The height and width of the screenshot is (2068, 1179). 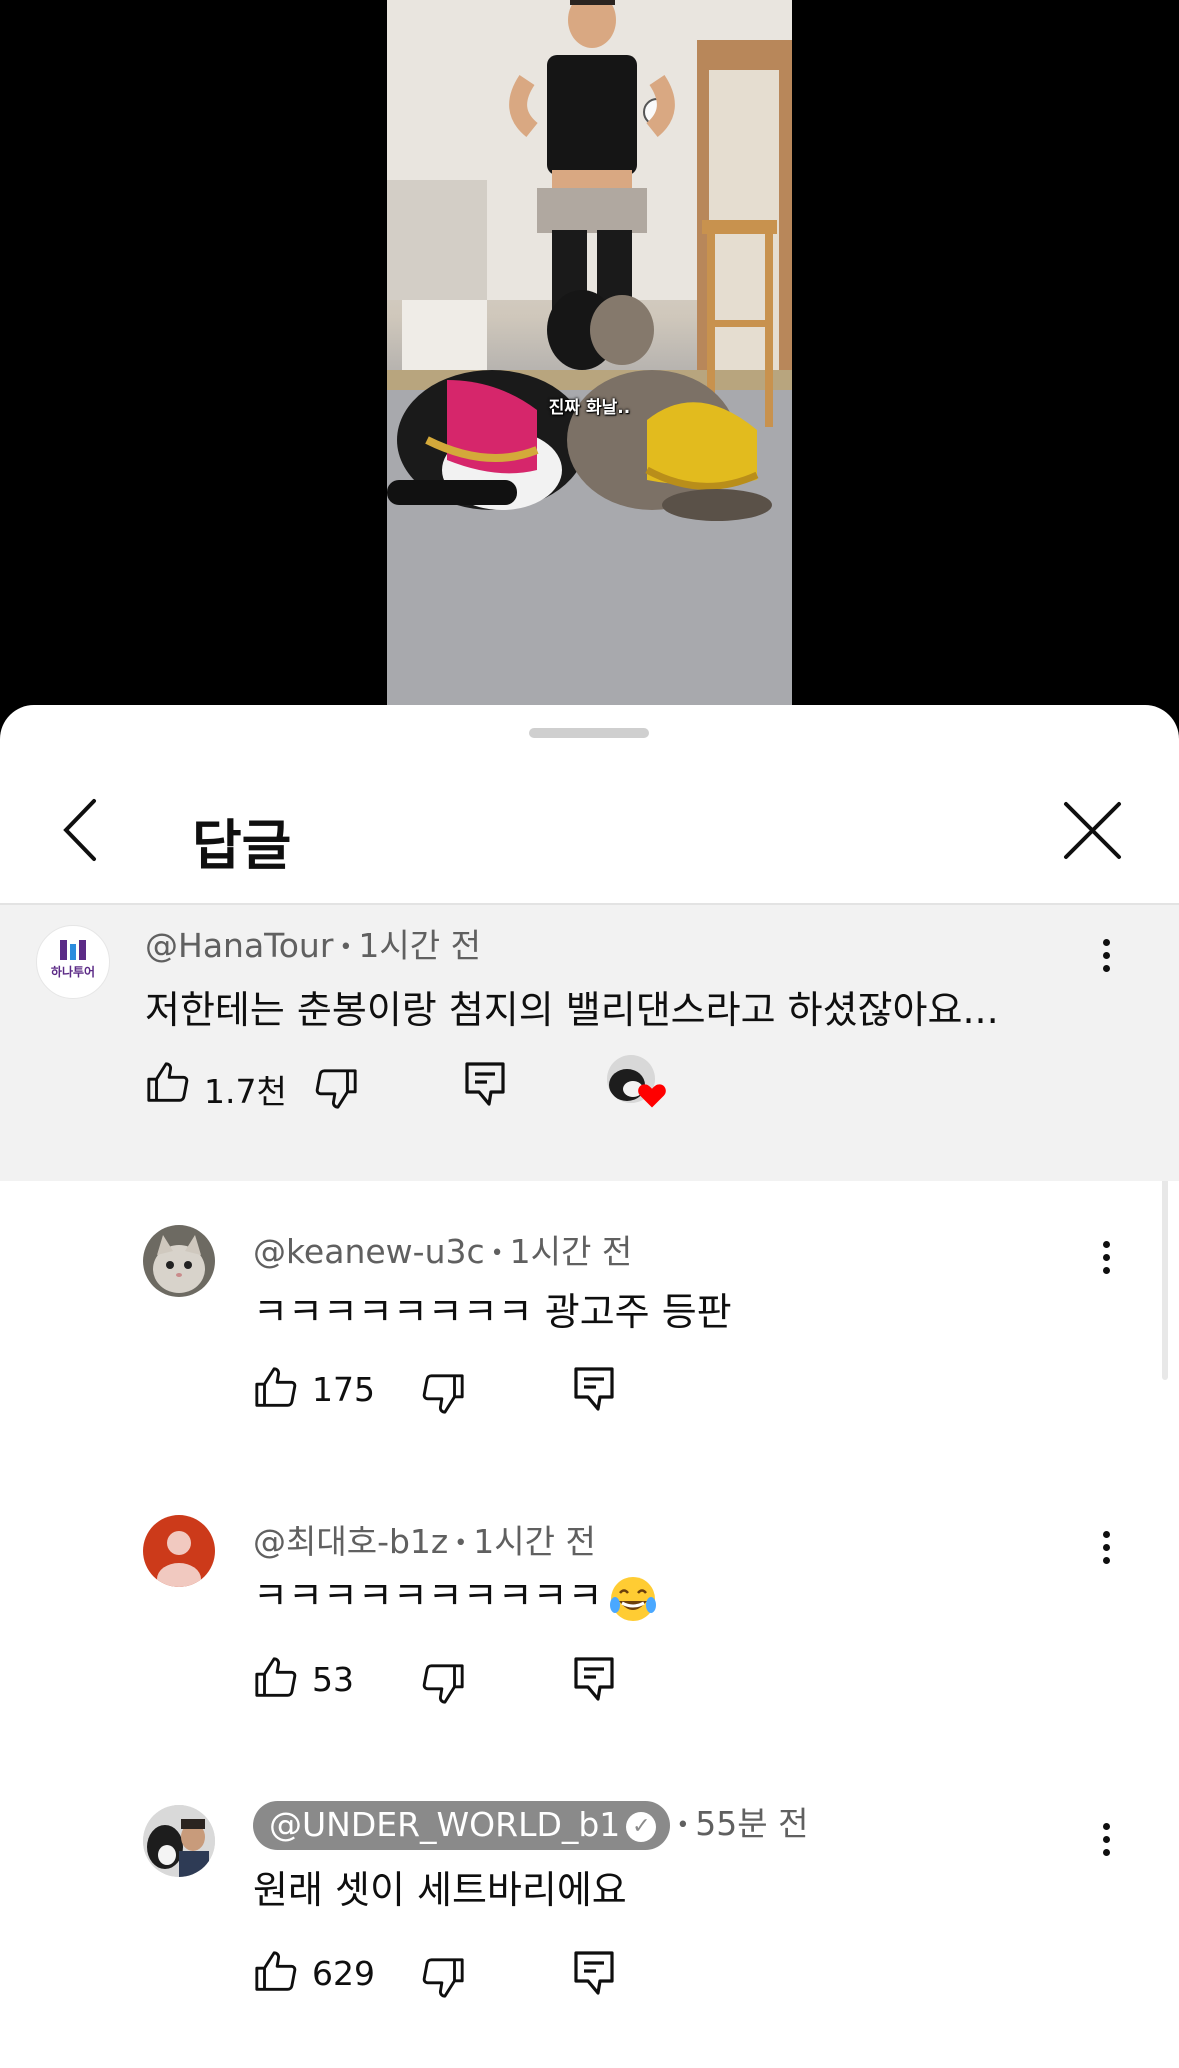 I want to click on reply-item: @UNDER_WORLD_b1 ✓ • 55분 전 원래 셋이 세트바리에요 629, so click(x=589, y=1927).